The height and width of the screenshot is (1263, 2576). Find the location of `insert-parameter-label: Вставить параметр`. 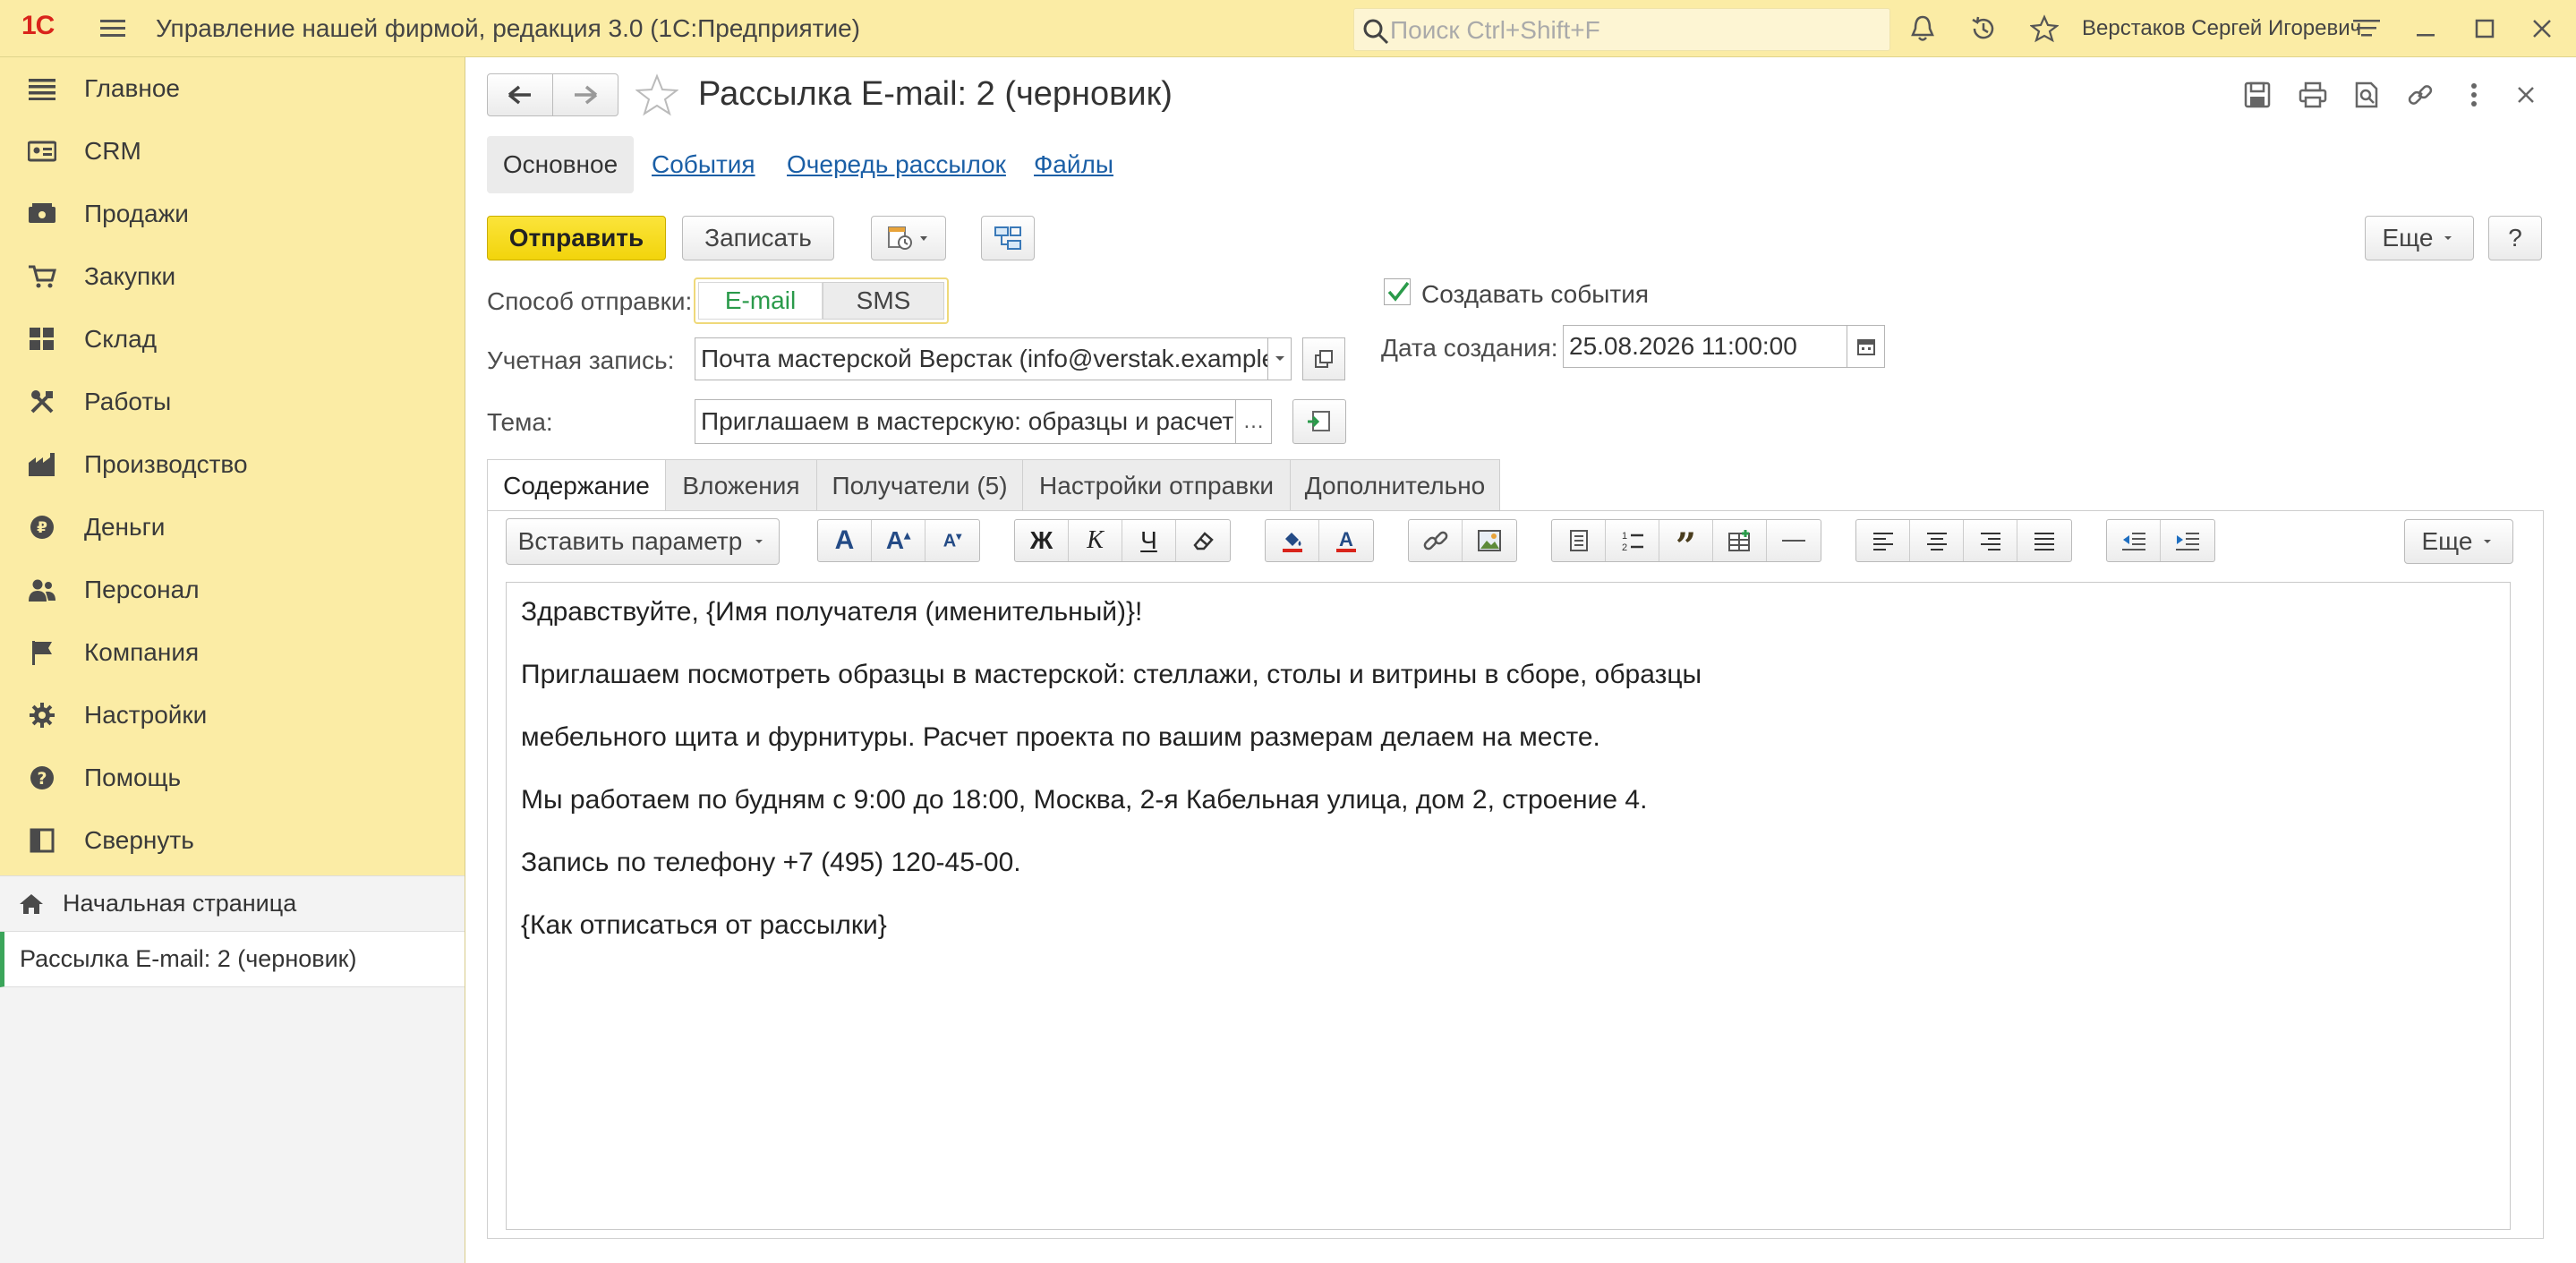

insert-parameter-label: Вставить параметр is located at coordinates (630, 541).